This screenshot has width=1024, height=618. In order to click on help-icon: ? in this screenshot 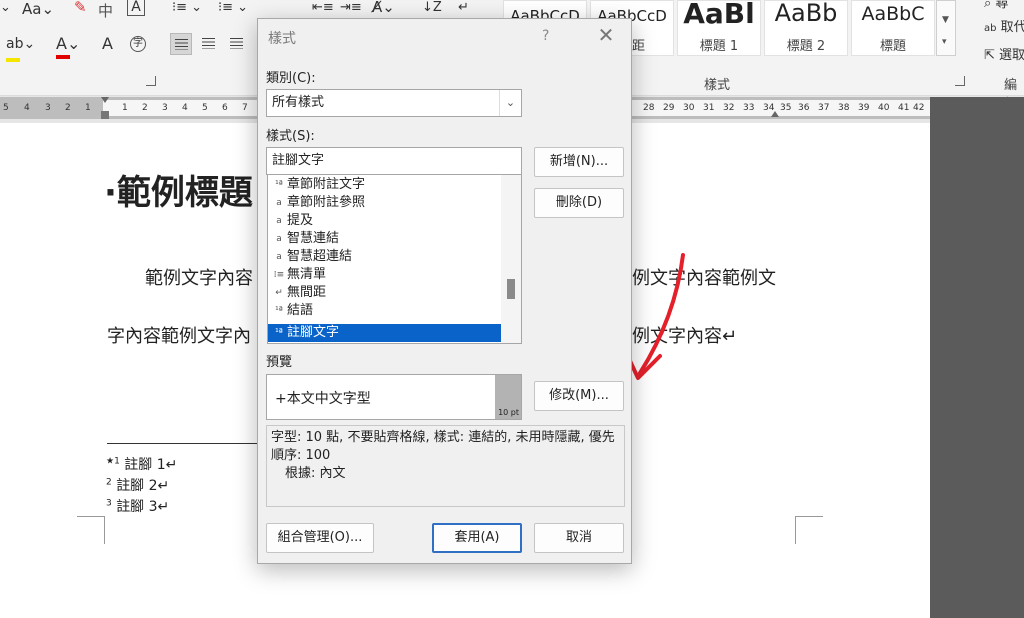, I will do `click(545, 36)`.